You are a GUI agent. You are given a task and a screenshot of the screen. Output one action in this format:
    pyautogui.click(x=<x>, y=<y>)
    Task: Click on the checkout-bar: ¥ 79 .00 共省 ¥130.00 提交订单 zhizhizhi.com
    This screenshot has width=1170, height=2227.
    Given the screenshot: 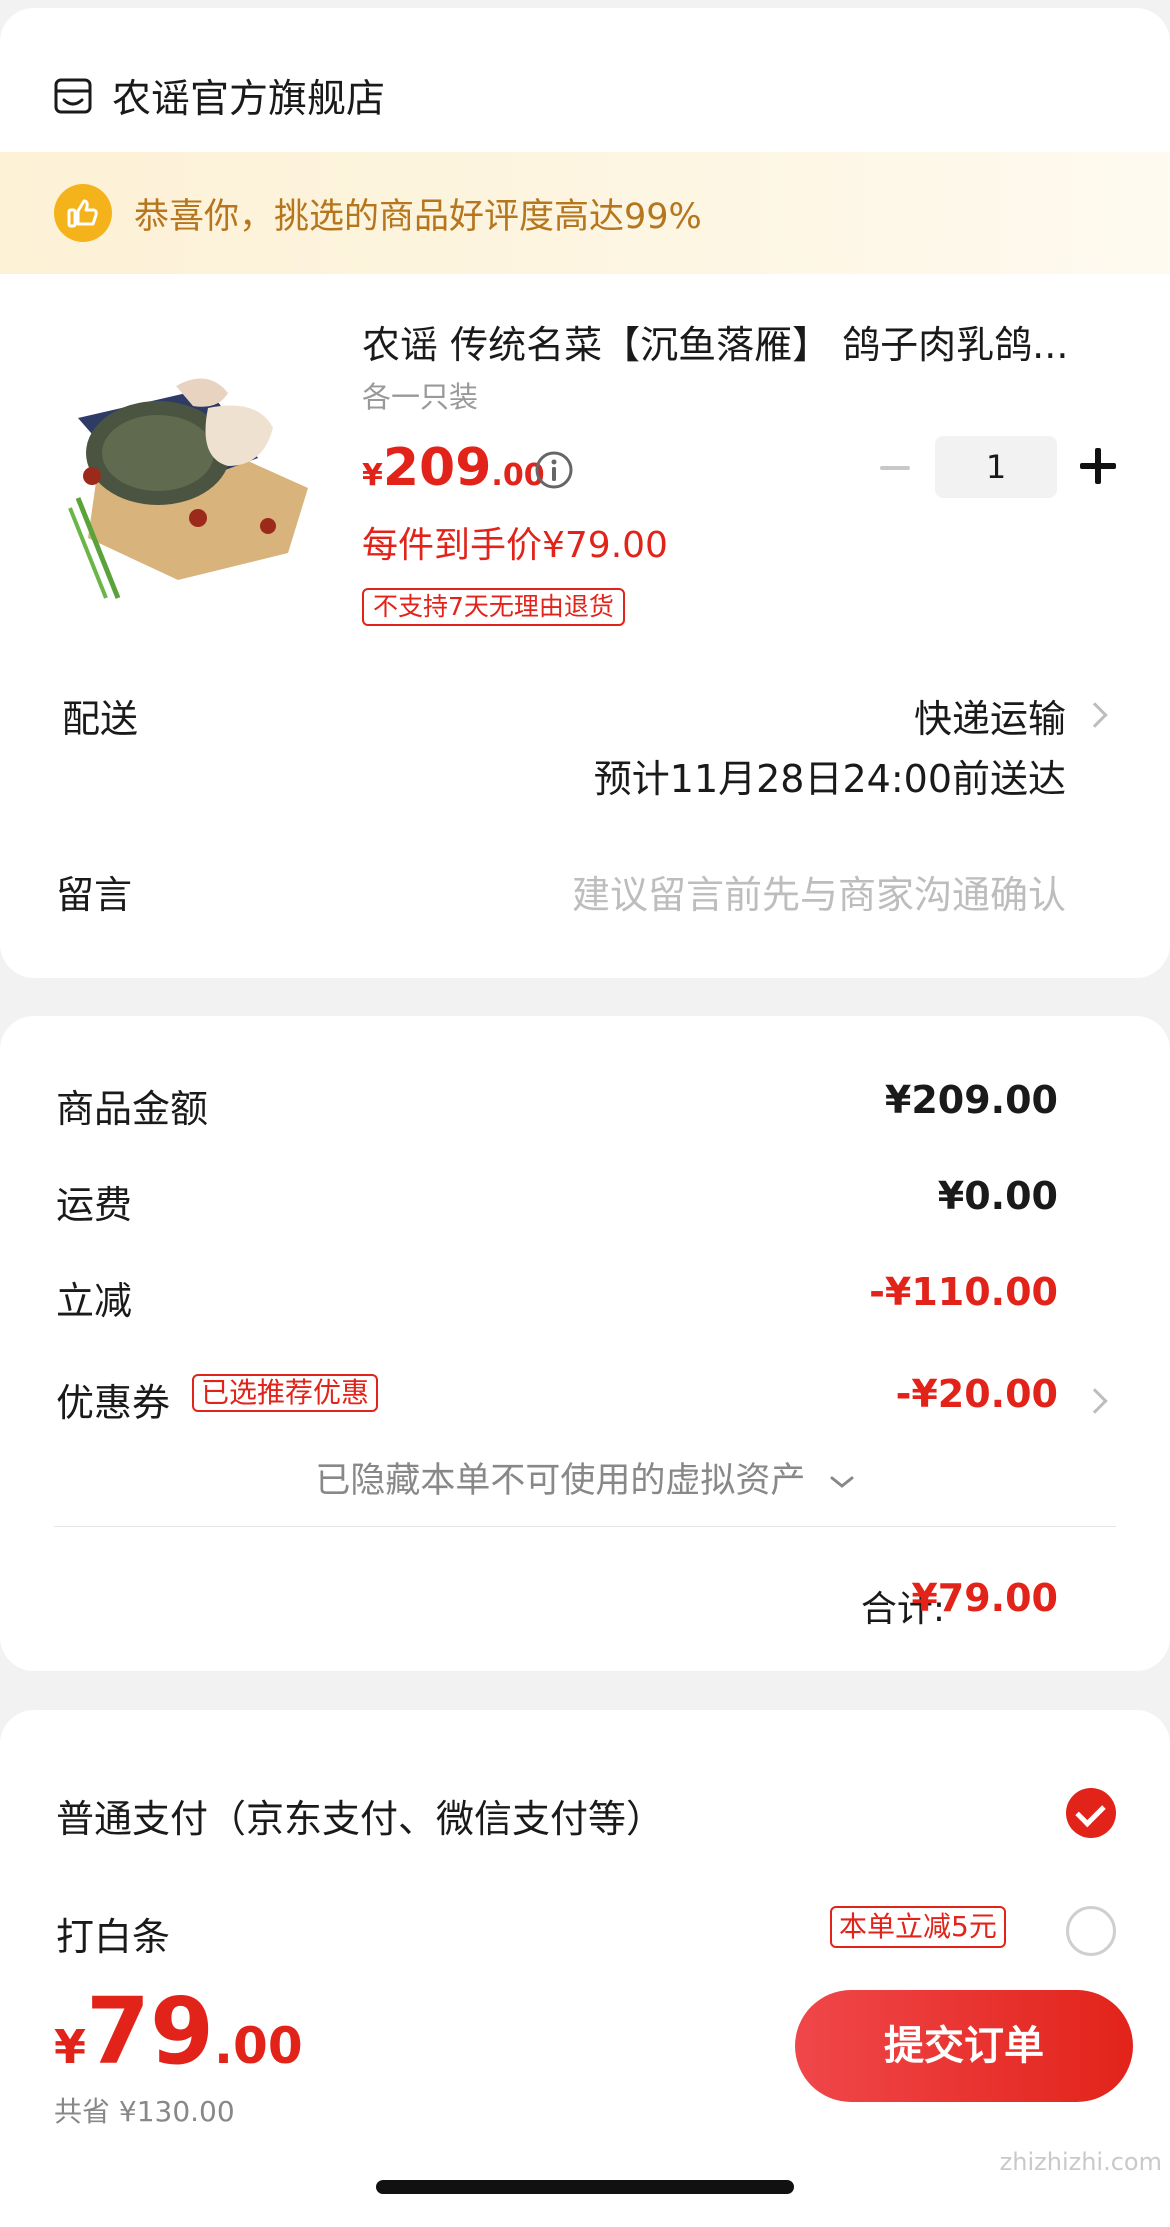 What is the action you would take?
    pyautogui.click(x=585, y=2102)
    